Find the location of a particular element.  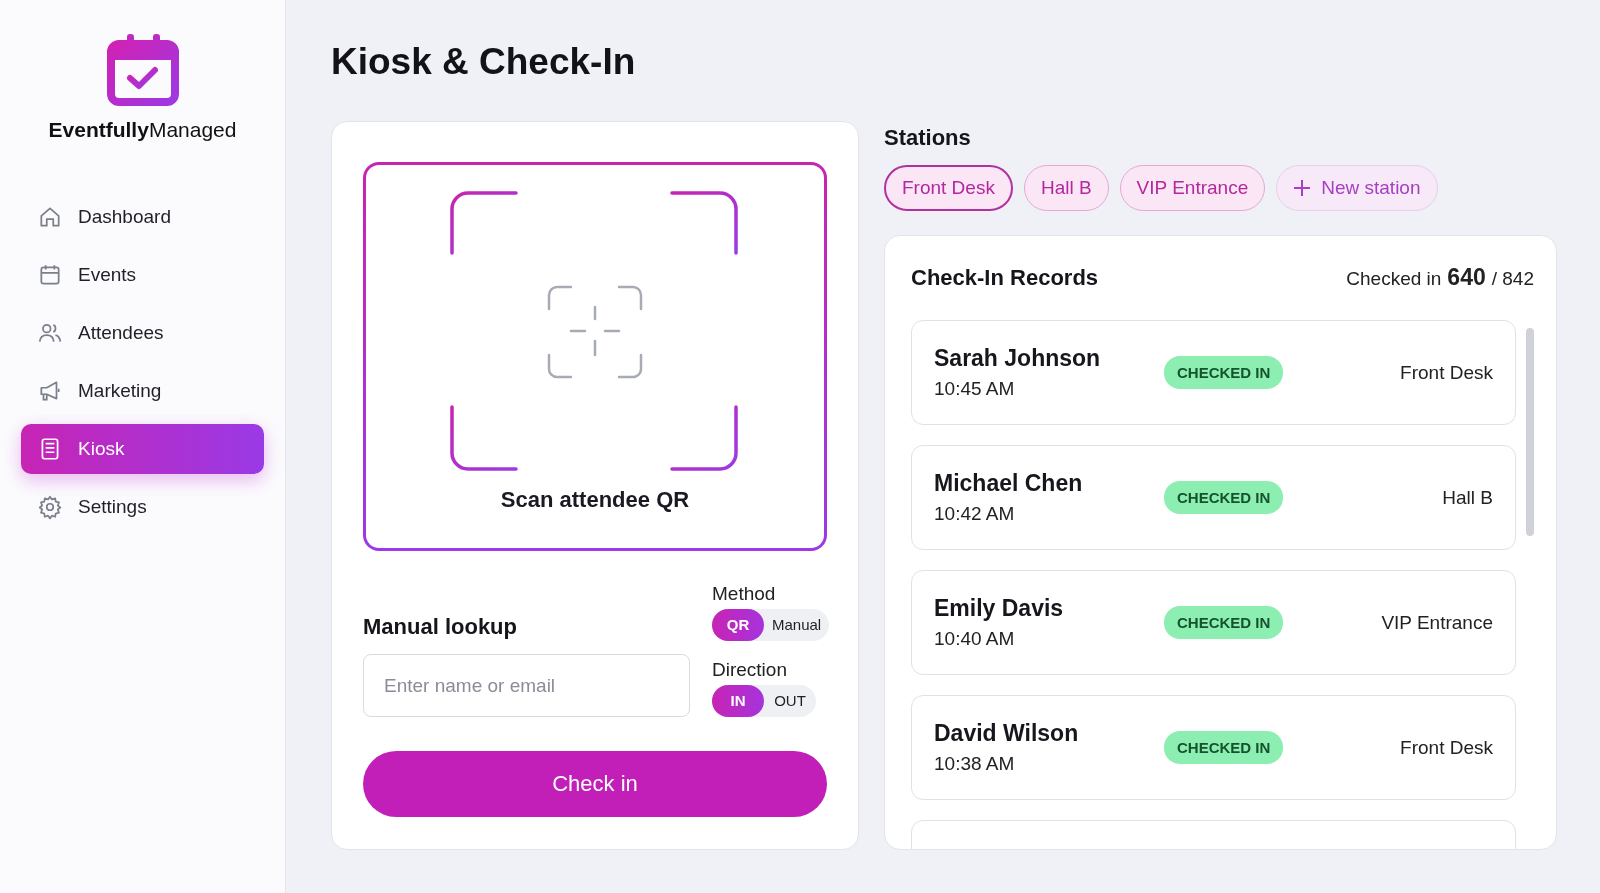

attendee-name: David Wilson is located at coordinates (1007, 733).